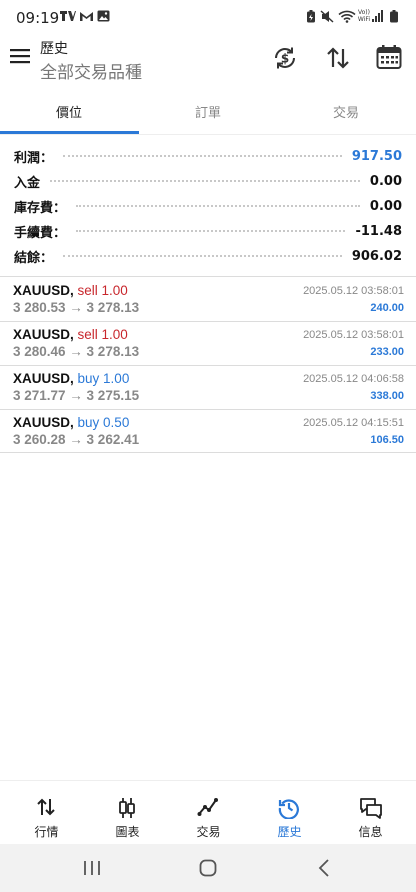  Describe the element at coordinates (27, 183) in the screenshot. I see `summary-label: 入金` at that location.